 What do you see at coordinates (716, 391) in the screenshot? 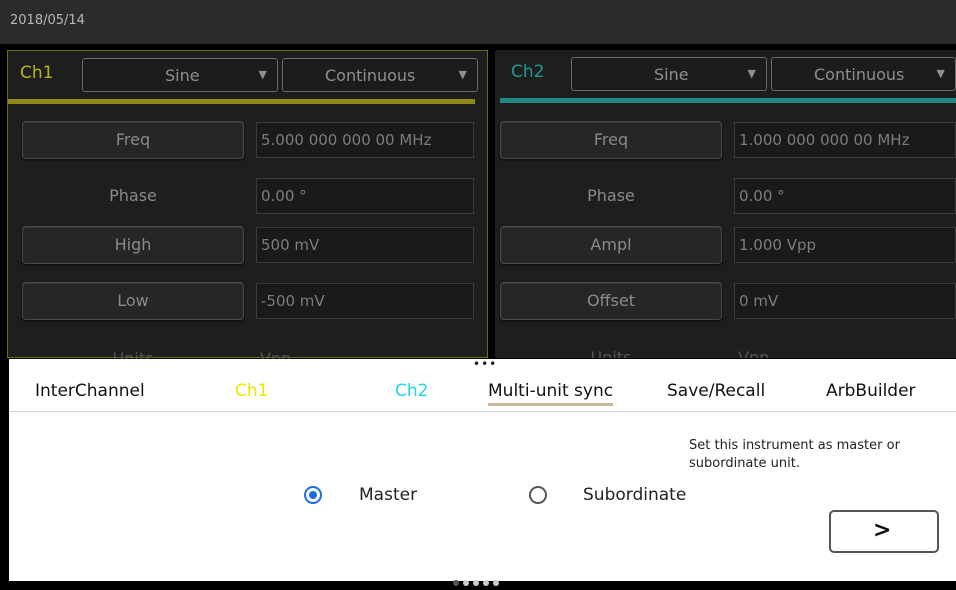
I see `tab-save-recall: Save/Recall` at bounding box center [716, 391].